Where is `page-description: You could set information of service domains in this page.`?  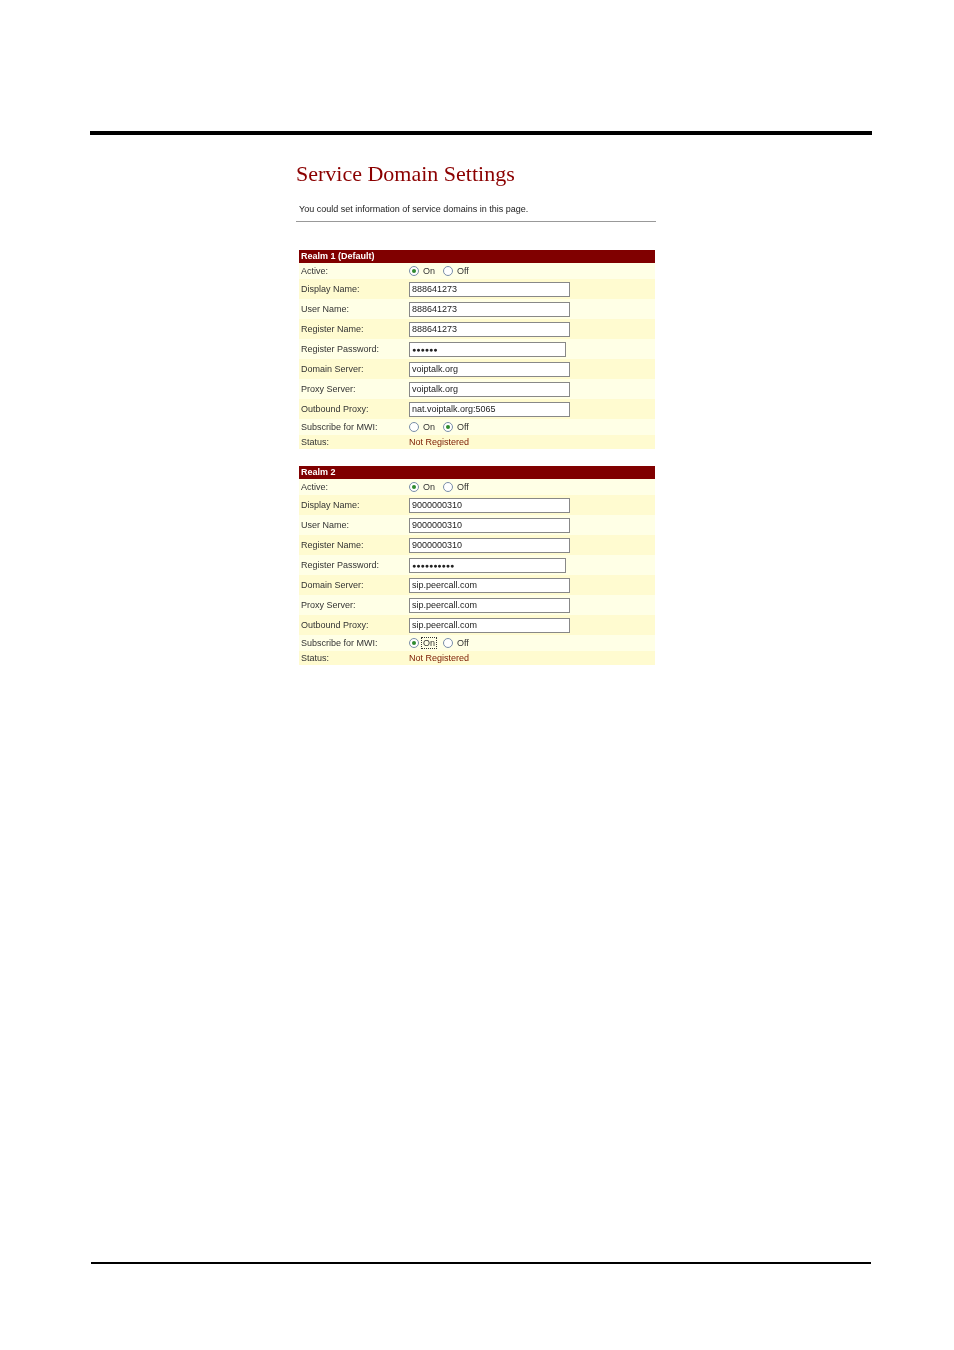
page-description: You could set information of service domains in this page. is located at coordinates (414, 209).